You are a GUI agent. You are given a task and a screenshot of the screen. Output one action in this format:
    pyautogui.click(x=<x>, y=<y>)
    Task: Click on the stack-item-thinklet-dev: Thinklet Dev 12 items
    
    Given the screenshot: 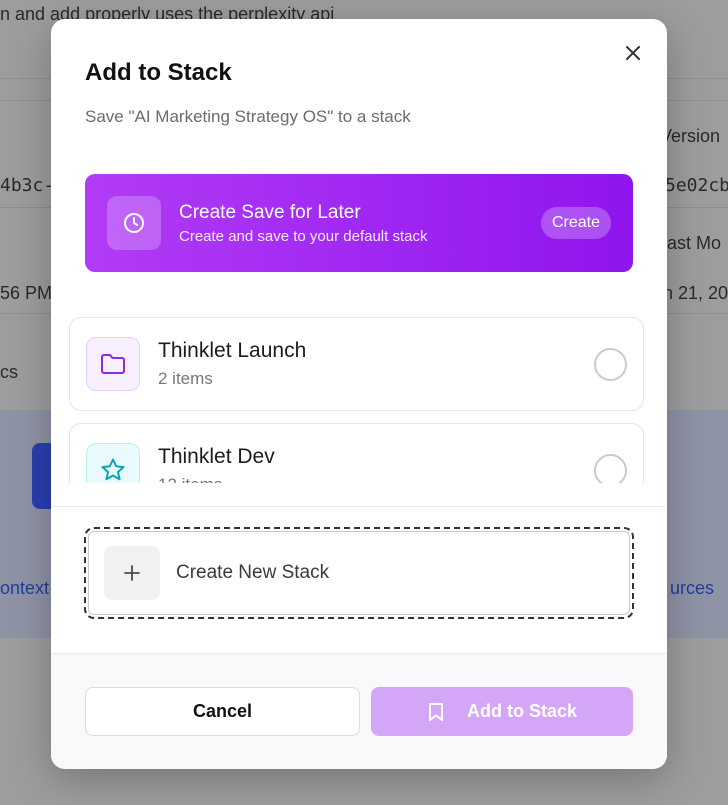 What is the action you would take?
    pyautogui.click(x=356, y=453)
    